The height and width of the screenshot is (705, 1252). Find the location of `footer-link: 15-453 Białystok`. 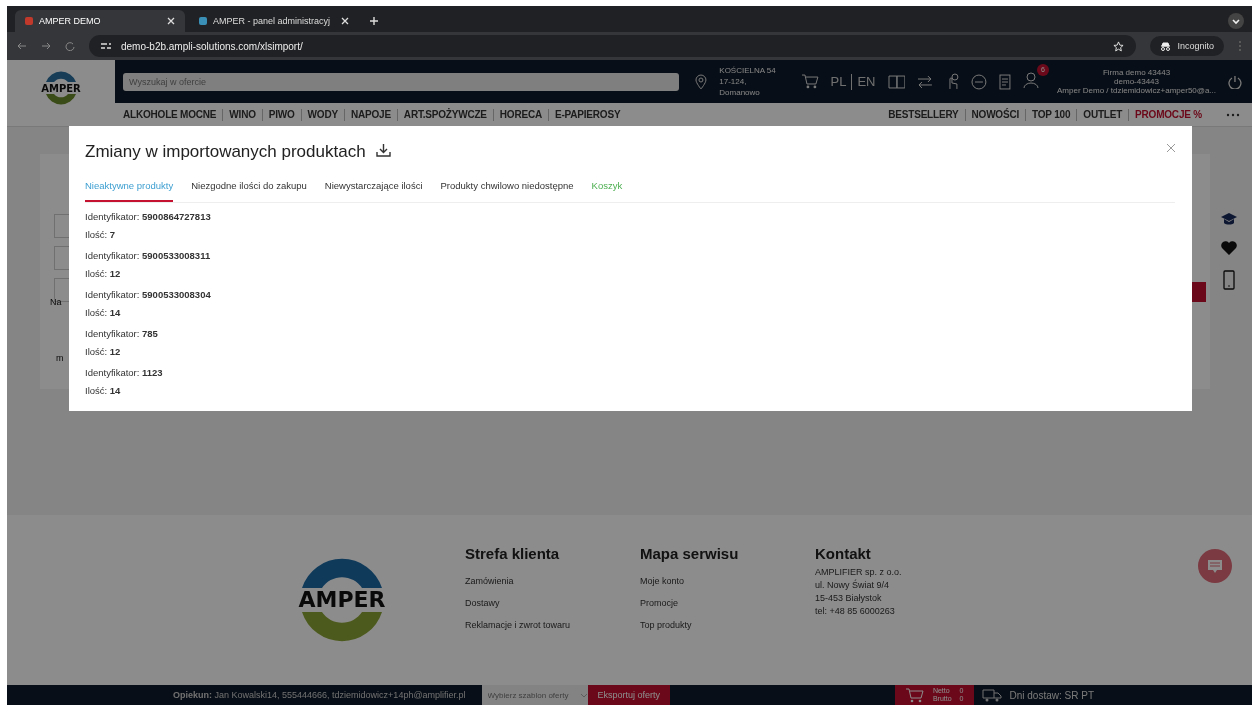

footer-link: 15-453 Białystok is located at coordinates (902, 598).